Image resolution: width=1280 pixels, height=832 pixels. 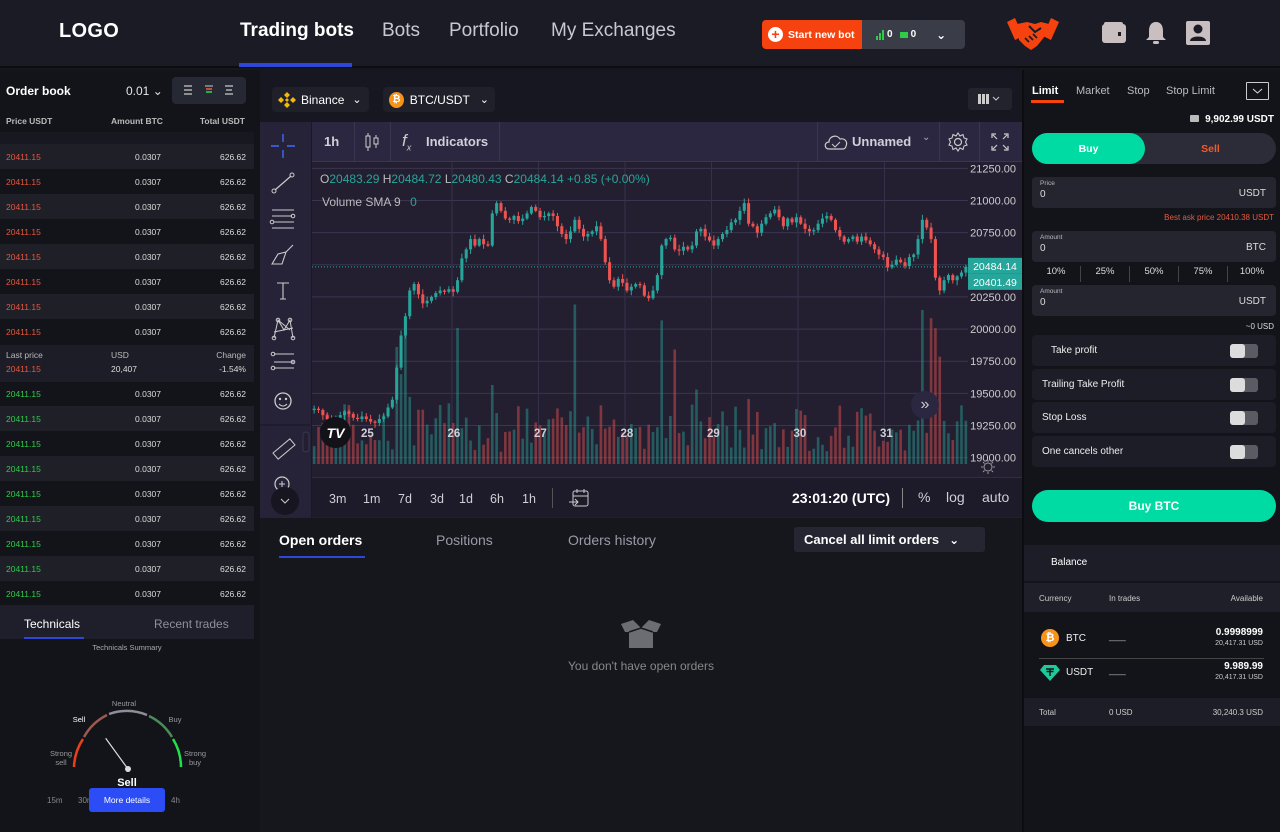 I want to click on auto-scale-icon, so click(x=988, y=467).